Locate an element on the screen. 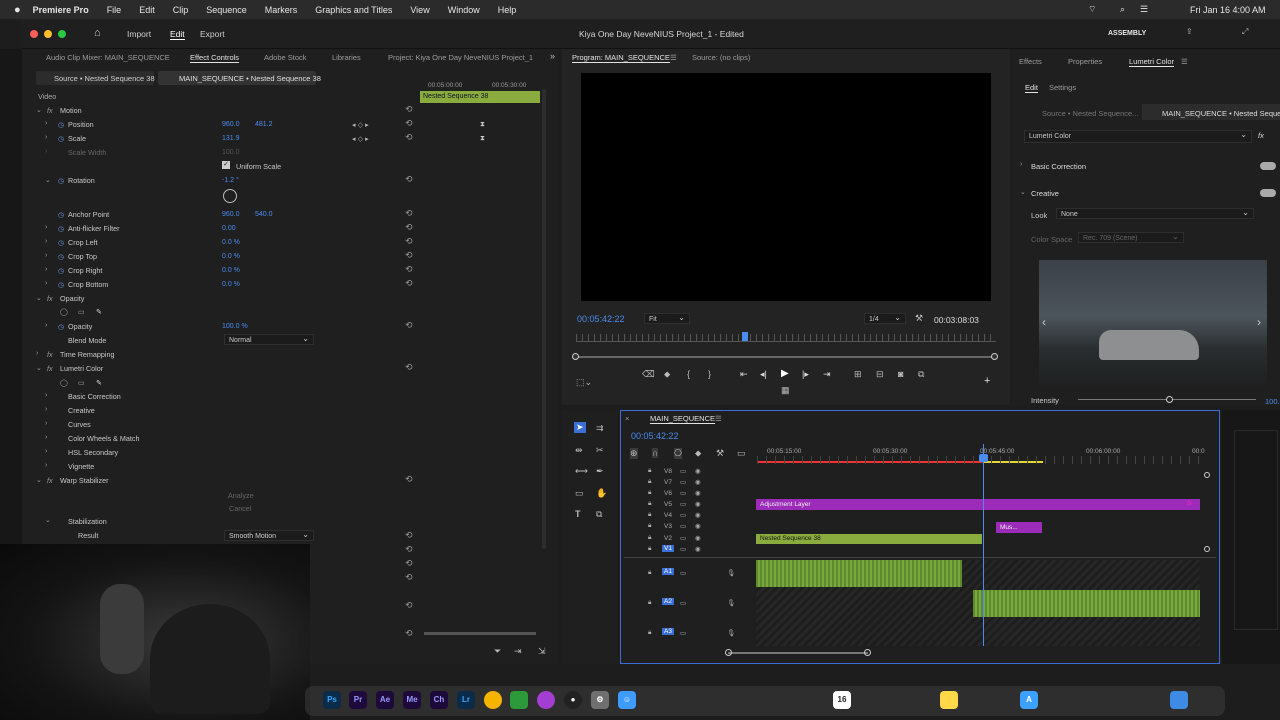 The width and height of the screenshot is (1280, 720). timeline-playhead-handle is located at coordinates (983, 458).